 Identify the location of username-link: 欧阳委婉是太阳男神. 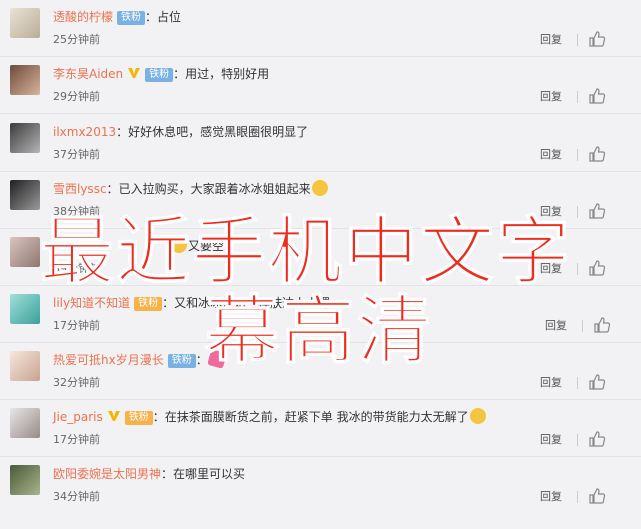
(107, 474).